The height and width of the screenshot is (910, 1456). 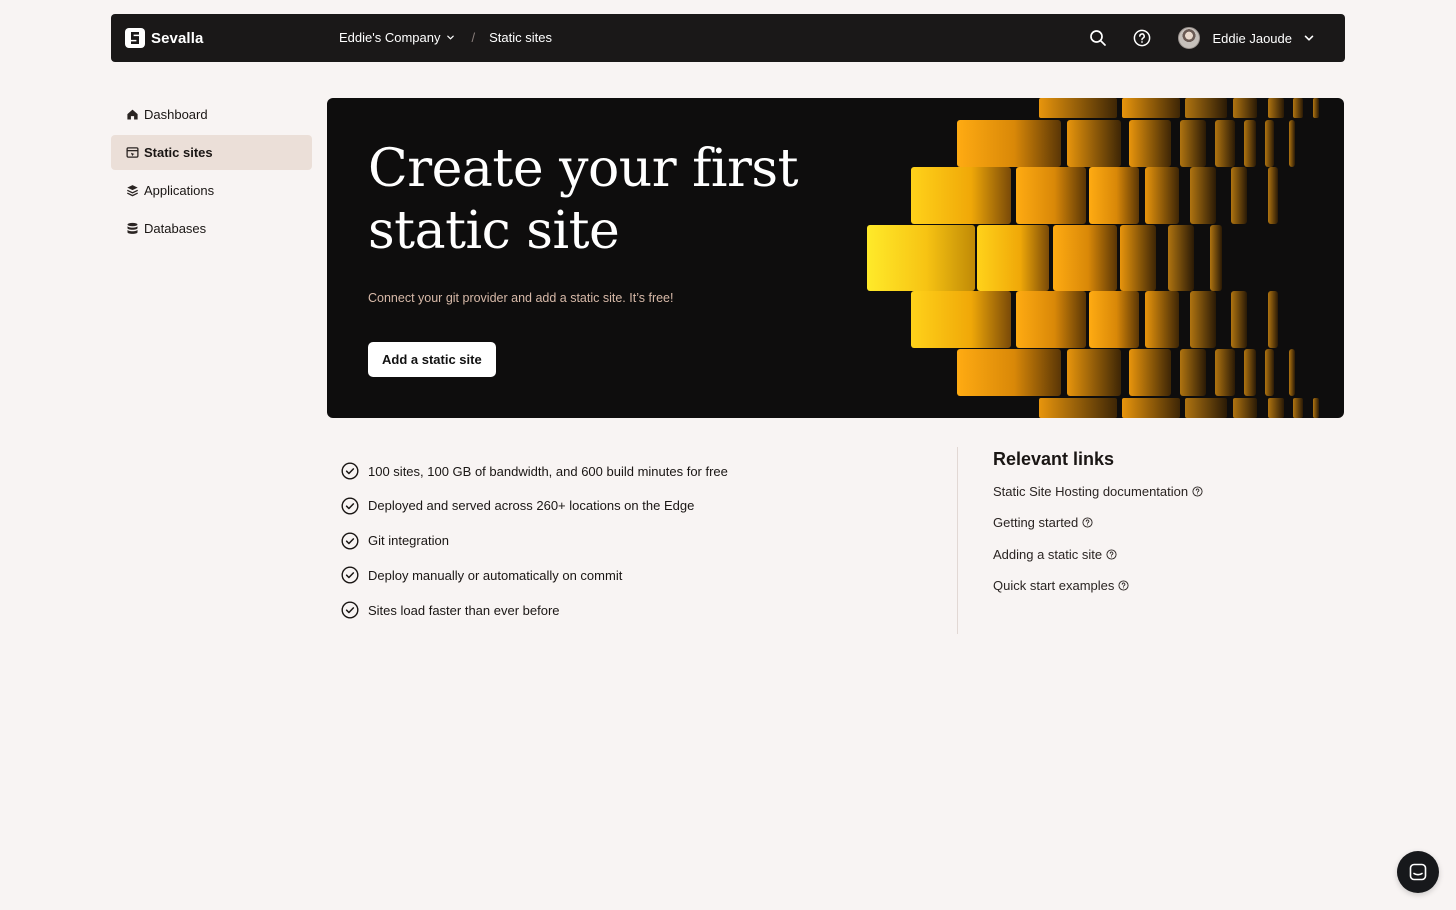 I want to click on company-name: Eddie's Company, so click(x=390, y=37).